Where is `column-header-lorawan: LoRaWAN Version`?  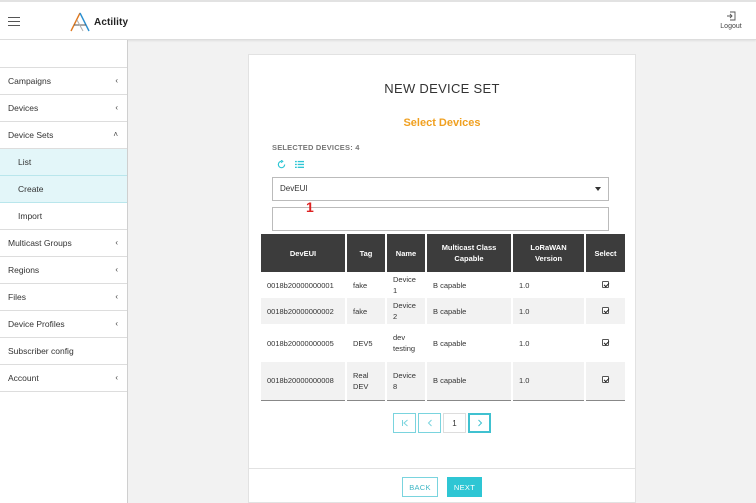 column-header-lorawan: LoRaWAN Version is located at coordinates (549, 253).